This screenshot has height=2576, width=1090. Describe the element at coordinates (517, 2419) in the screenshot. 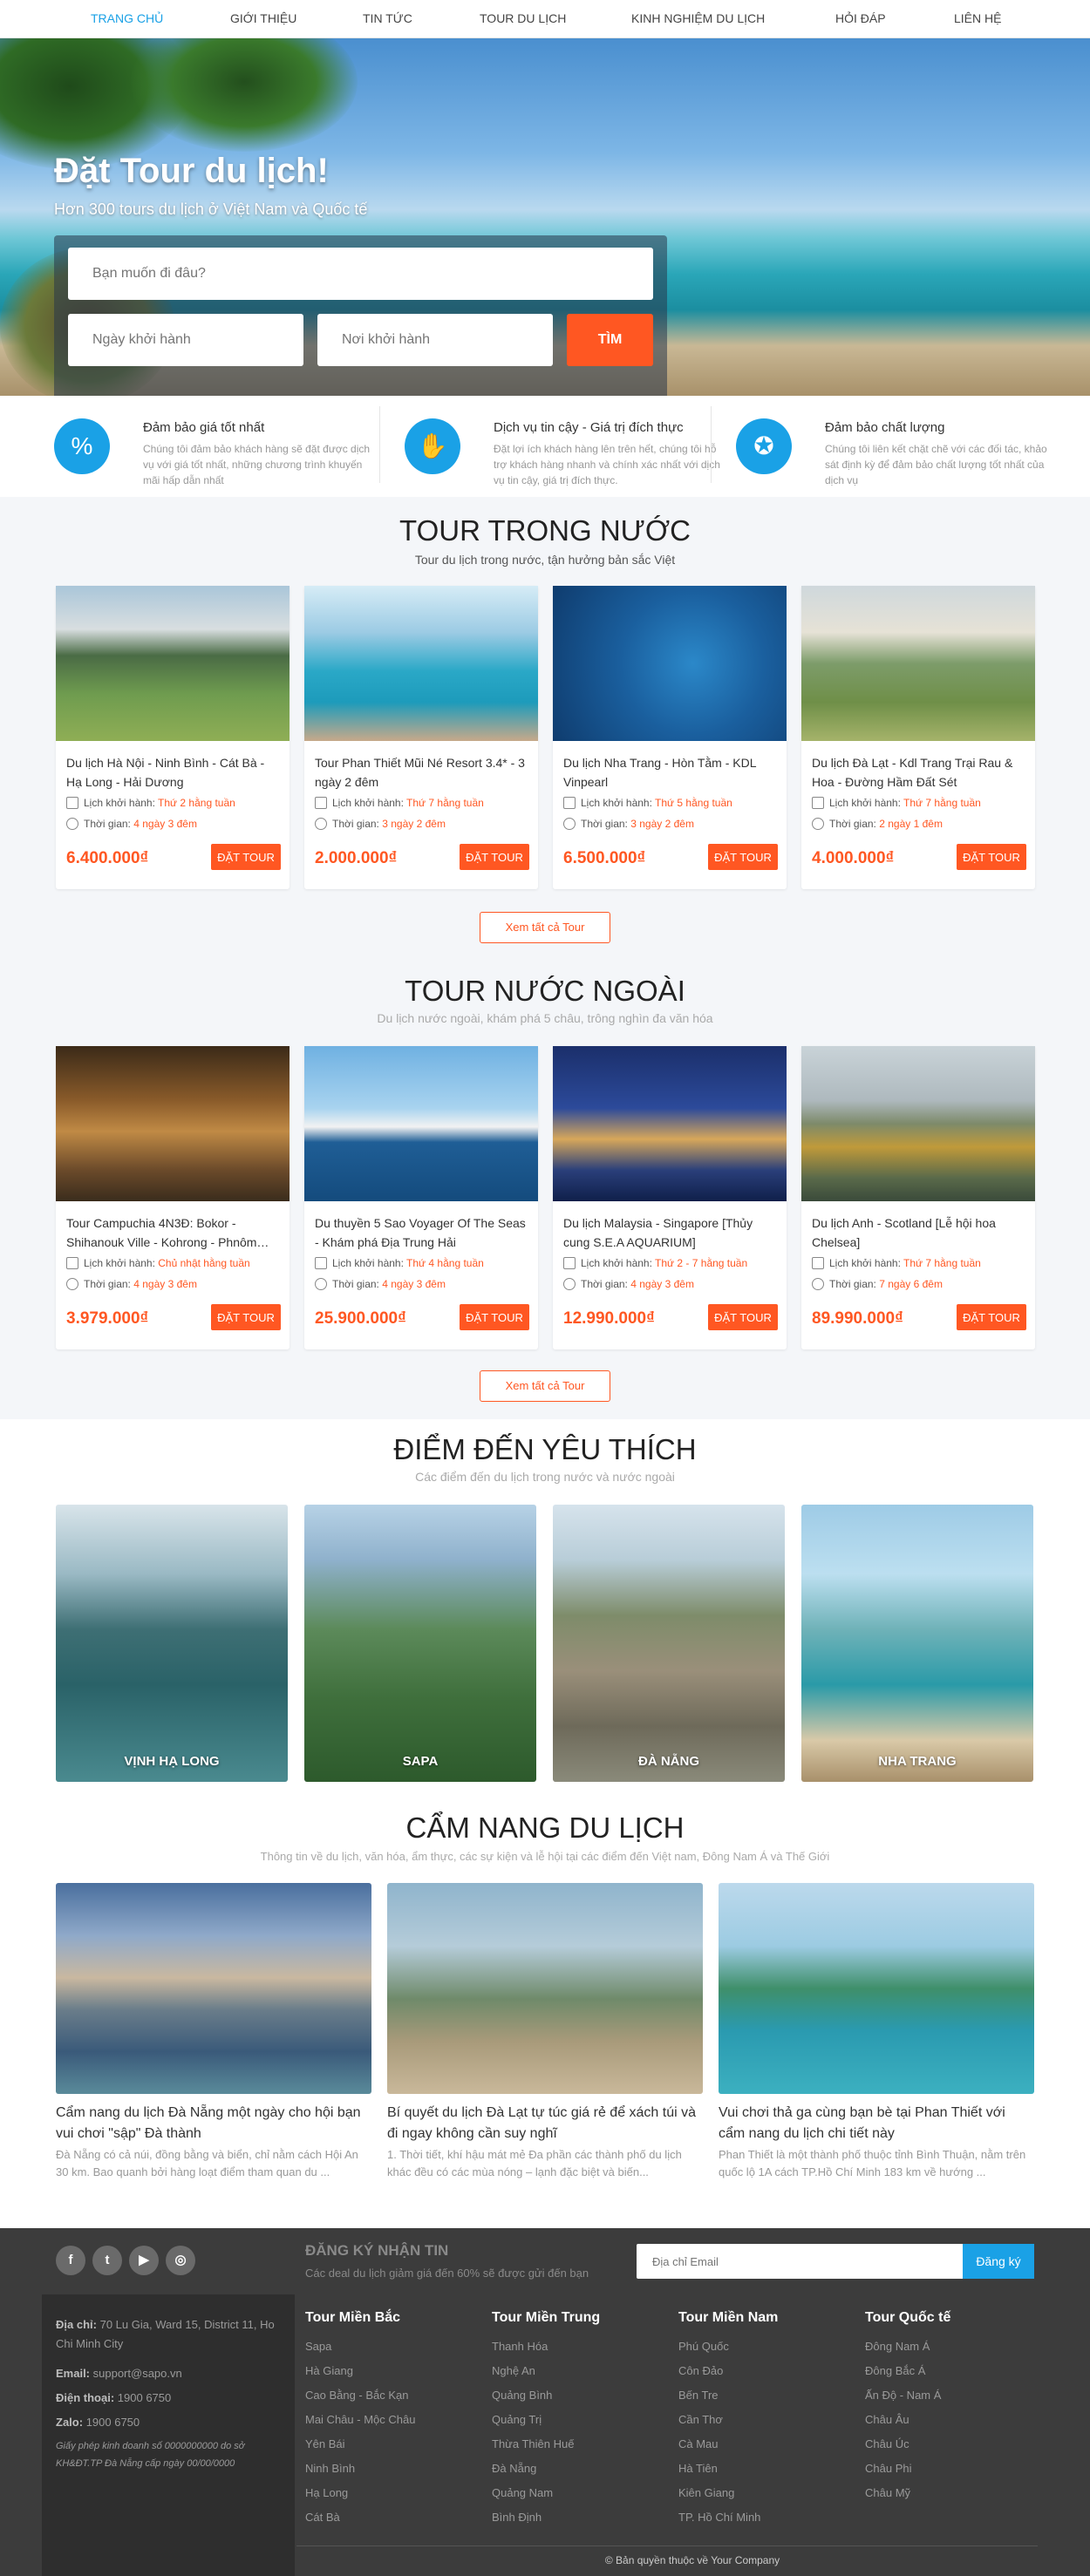

I see `footer-link: Quảng Trị` at that location.